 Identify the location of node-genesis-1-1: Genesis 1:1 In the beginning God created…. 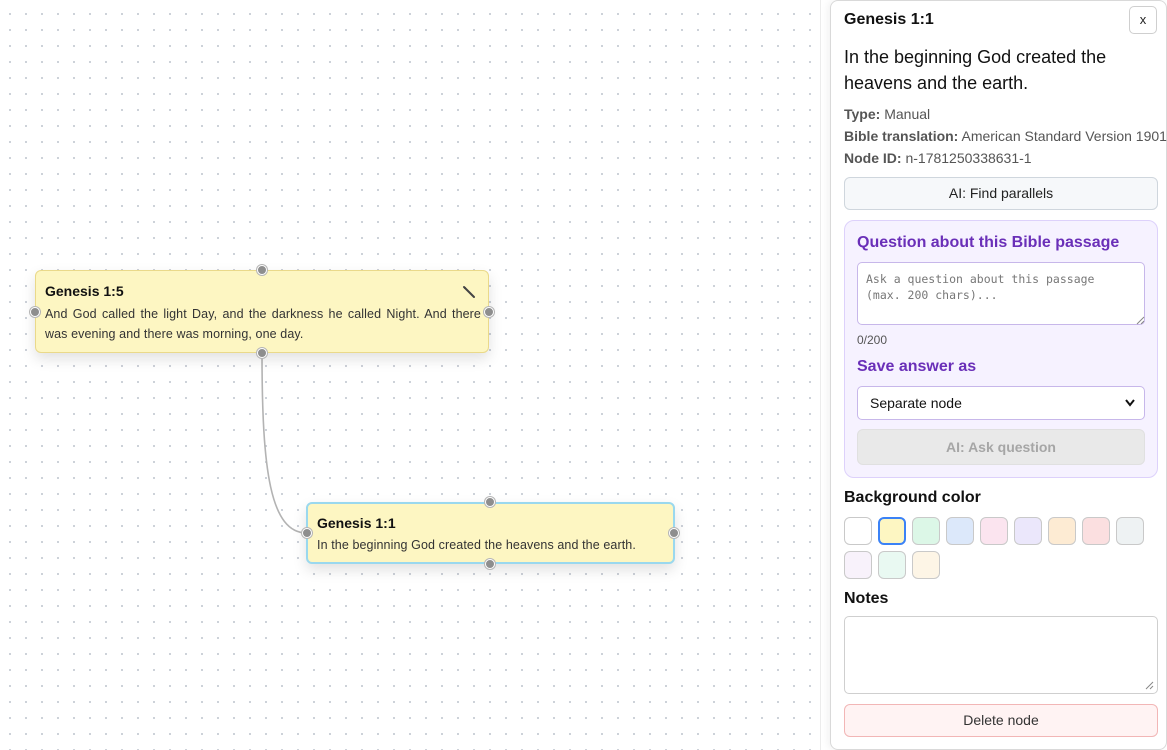
(490, 533).